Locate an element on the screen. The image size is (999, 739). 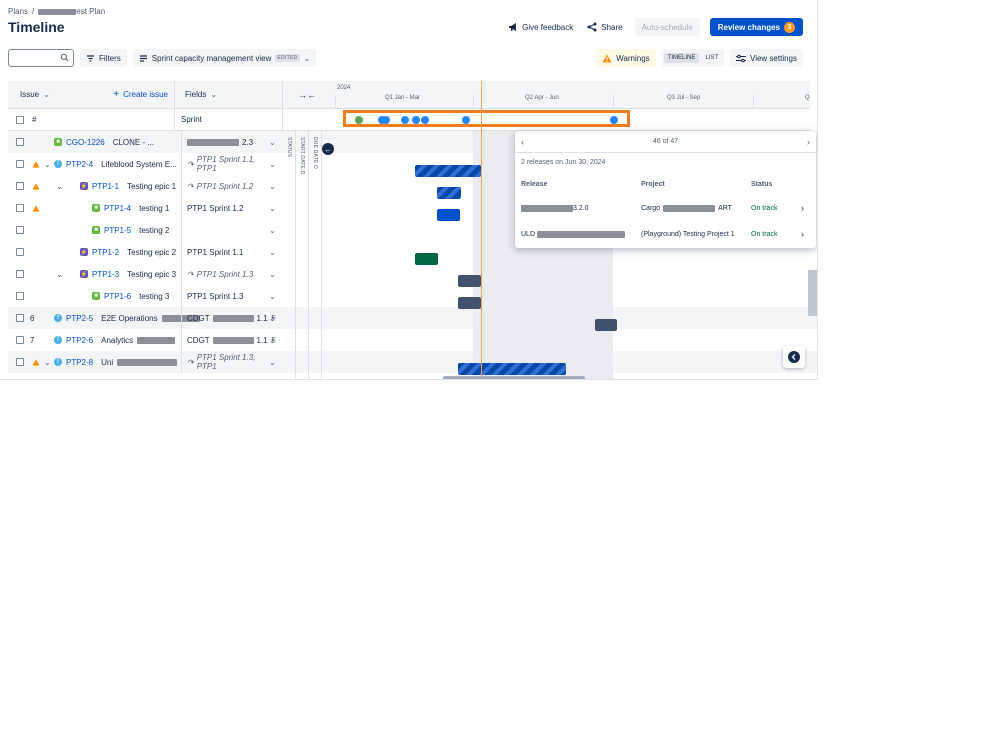
sprint-value: PTP1 Sprint 1.1, PTP1 is located at coordinates (236, 164).